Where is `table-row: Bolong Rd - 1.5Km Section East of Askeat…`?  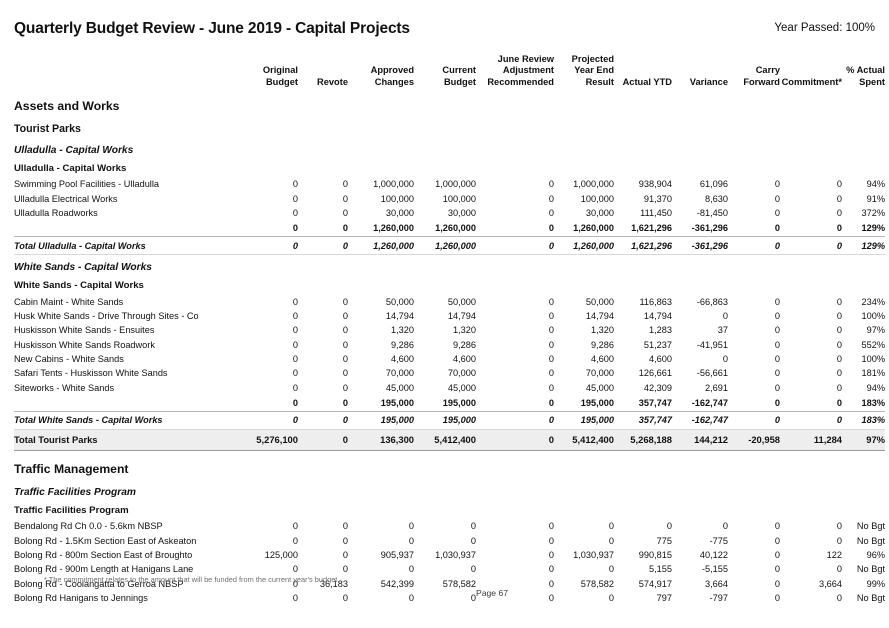 table-row: Bolong Rd - 1.5Km Section East of Askeat… is located at coordinates (449, 540).